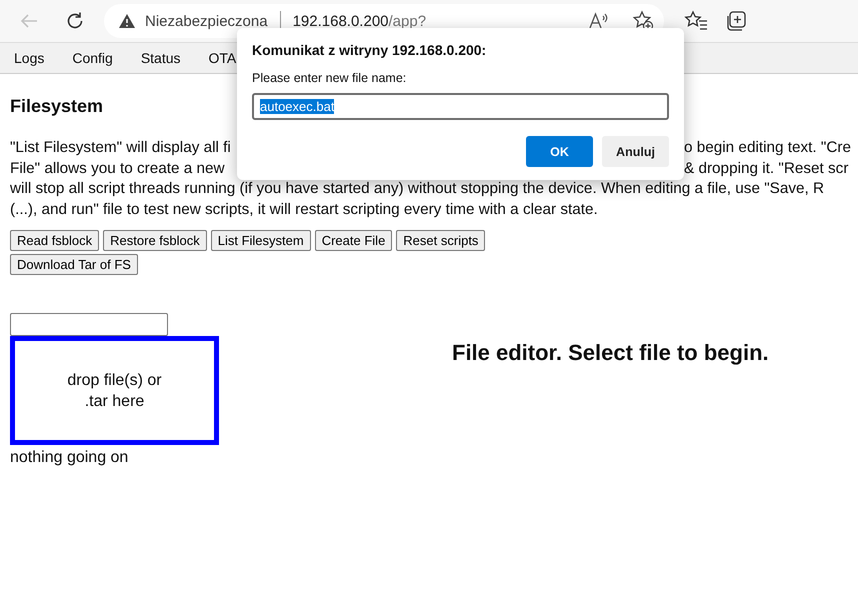  Describe the element at coordinates (353, 240) in the screenshot. I see `action-button: Create File` at that location.